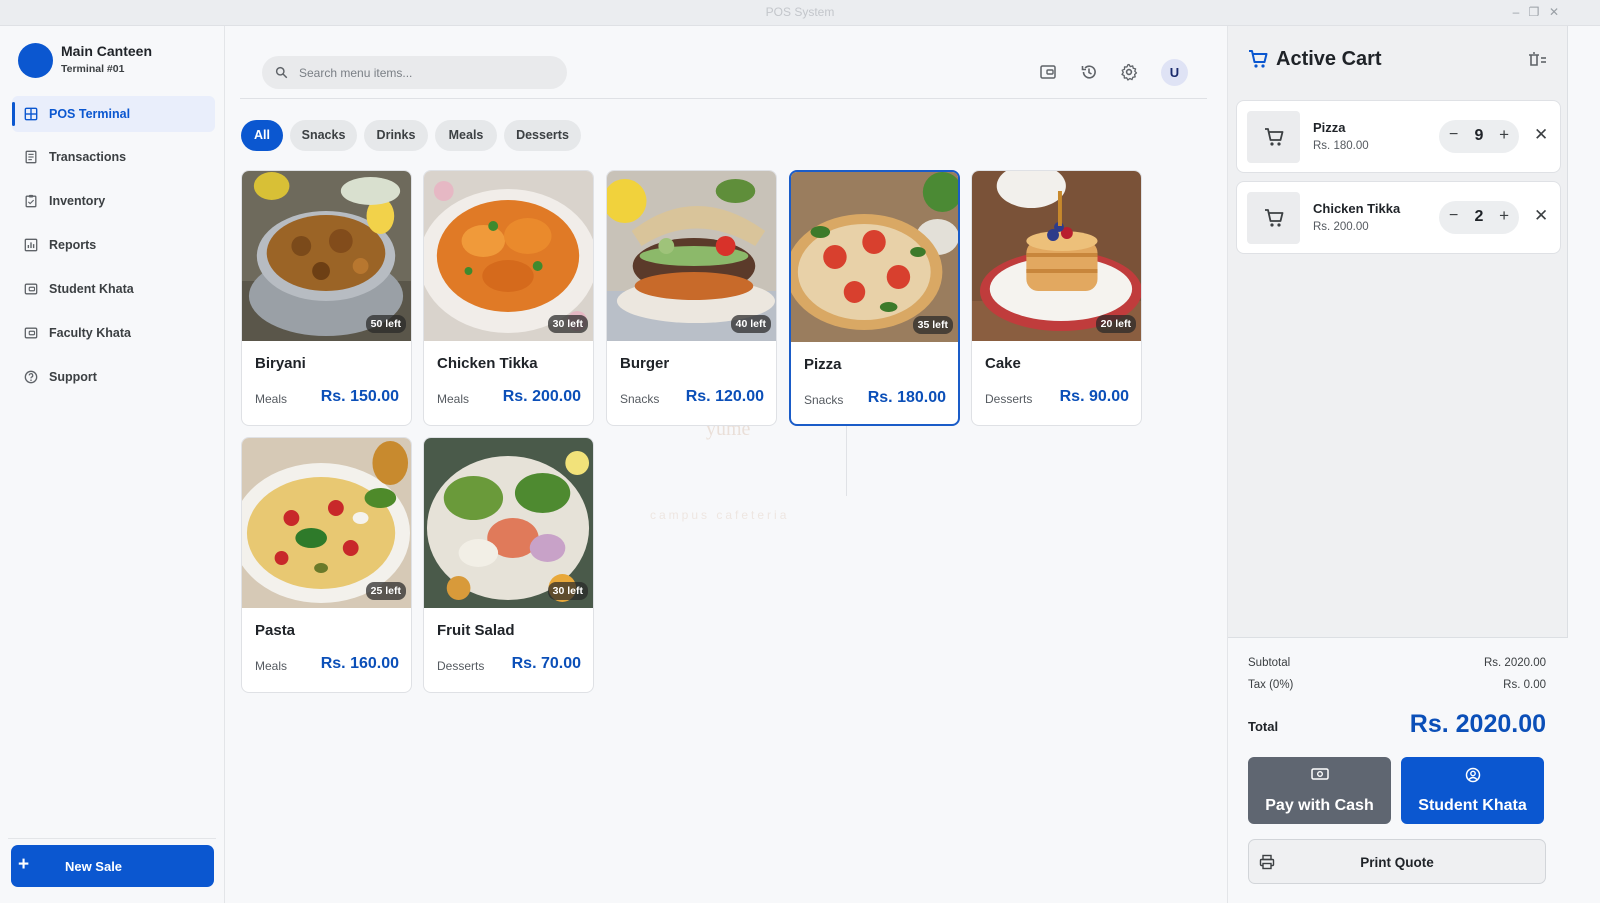 The height and width of the screenshot is (903, 1600). I want to click on filter-chip-snacks: Snacks, so click(323, 135).